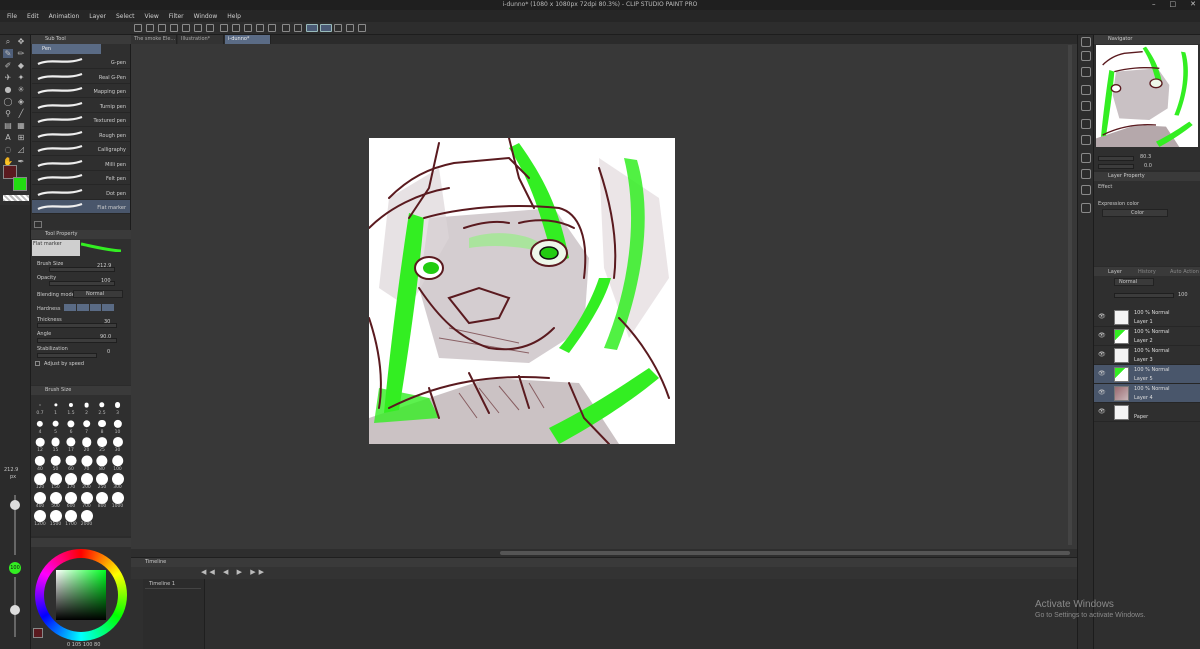 This screenshot has height=649, width=1200. I want to click on brush-size-preset: 50, so click(56, 463).